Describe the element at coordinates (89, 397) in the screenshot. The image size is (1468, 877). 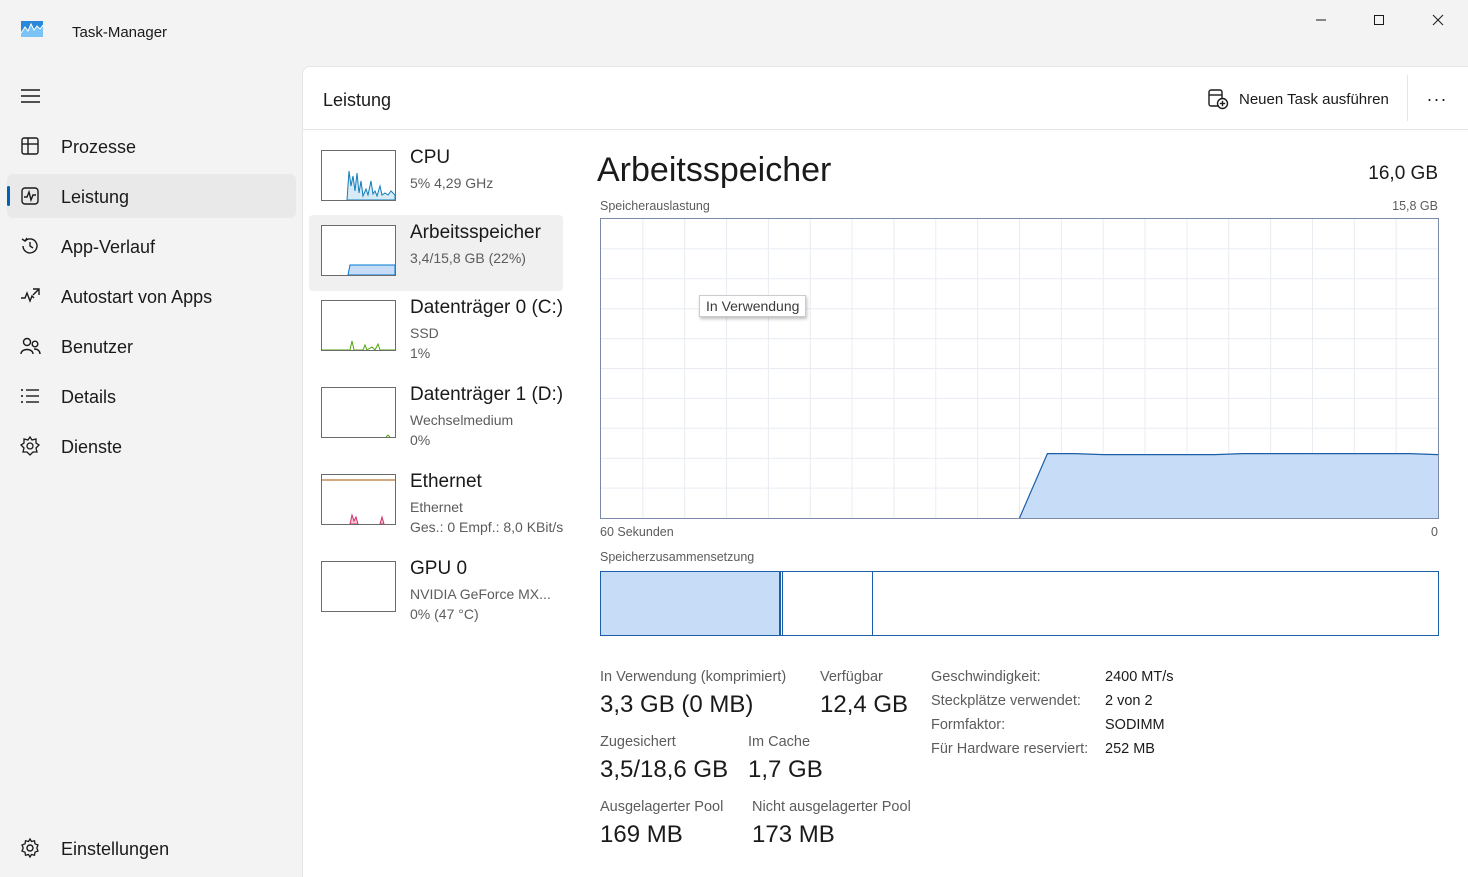
I see `sidebar-item-label: Details` at that location.